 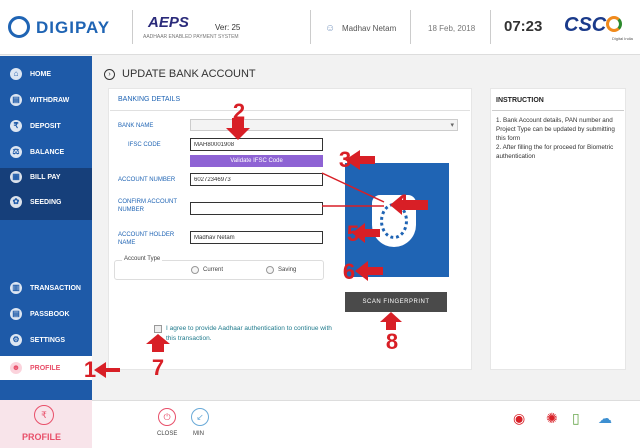 I want to click on bottom-bar, so click(x=320, y=424).